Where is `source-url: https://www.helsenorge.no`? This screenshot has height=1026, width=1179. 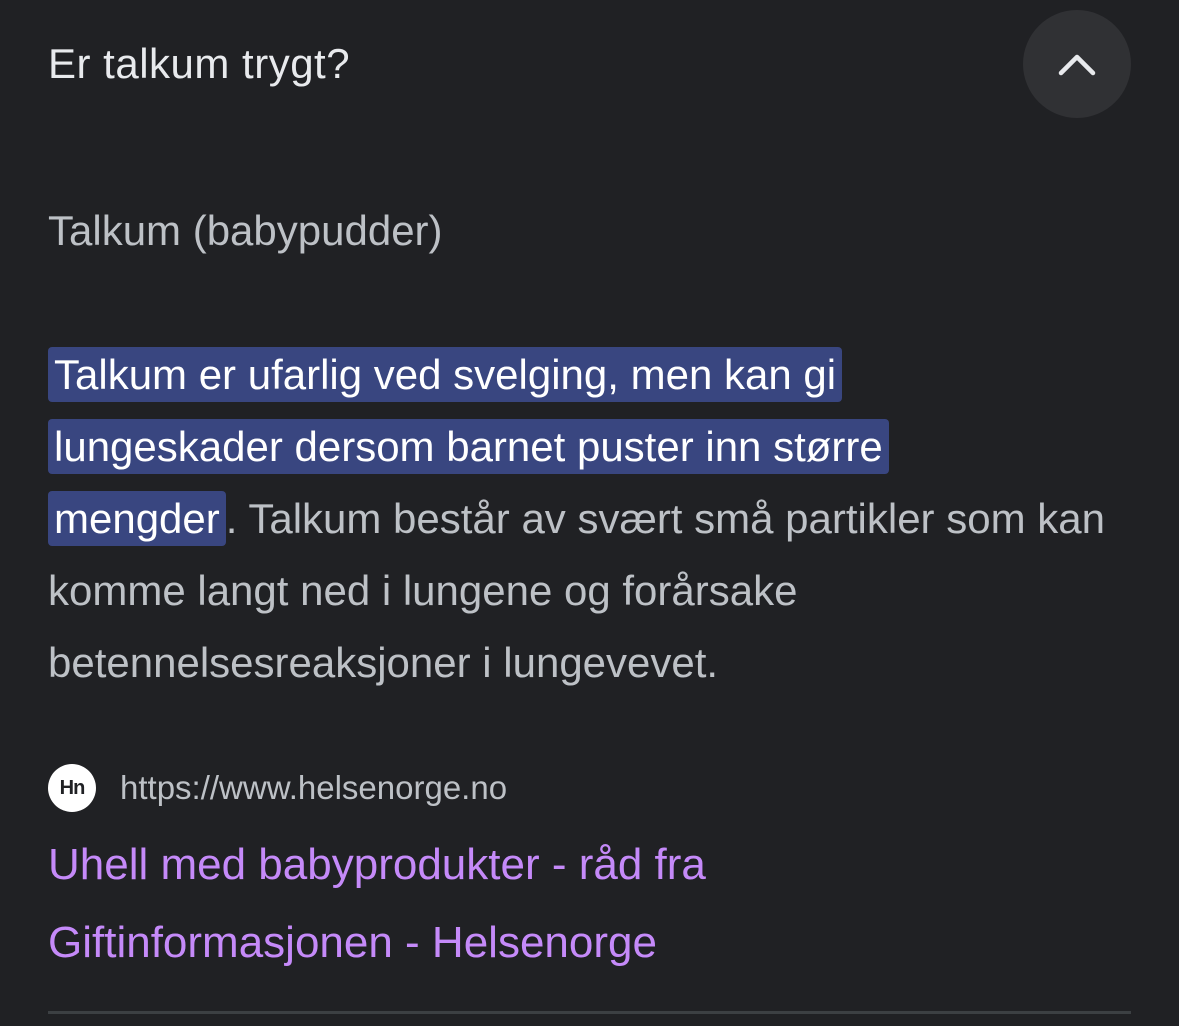 source-url: https://www.helsenorge.no is located at coordinates (313, 788).